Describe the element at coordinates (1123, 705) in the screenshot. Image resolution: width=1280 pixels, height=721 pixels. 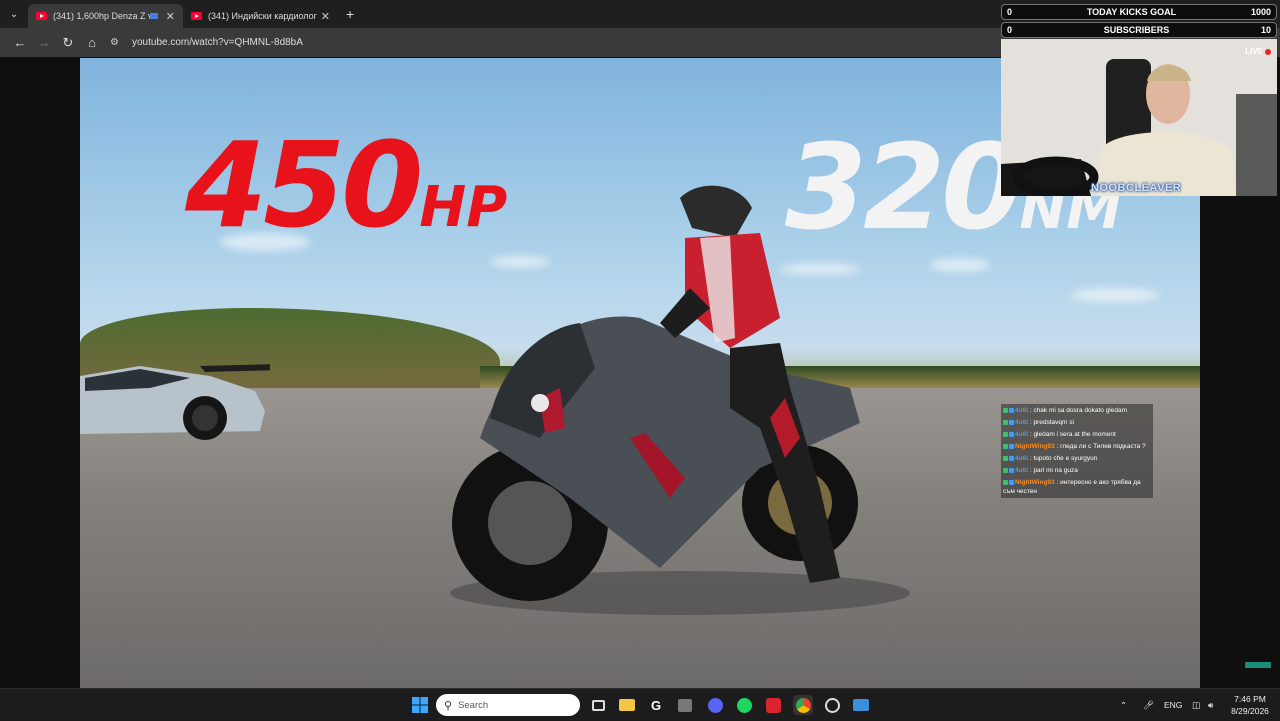
I see `show-hidden-icons-chevron: ⌃` at that location.